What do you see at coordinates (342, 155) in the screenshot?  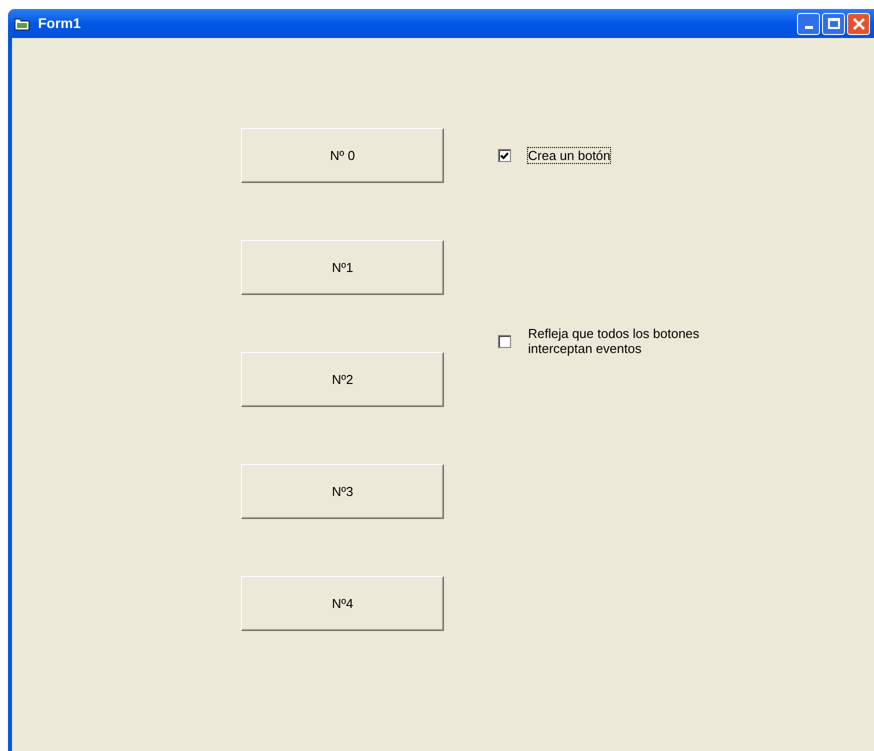 I see `push-button: Nº 0` at bounding box center [342, 155].